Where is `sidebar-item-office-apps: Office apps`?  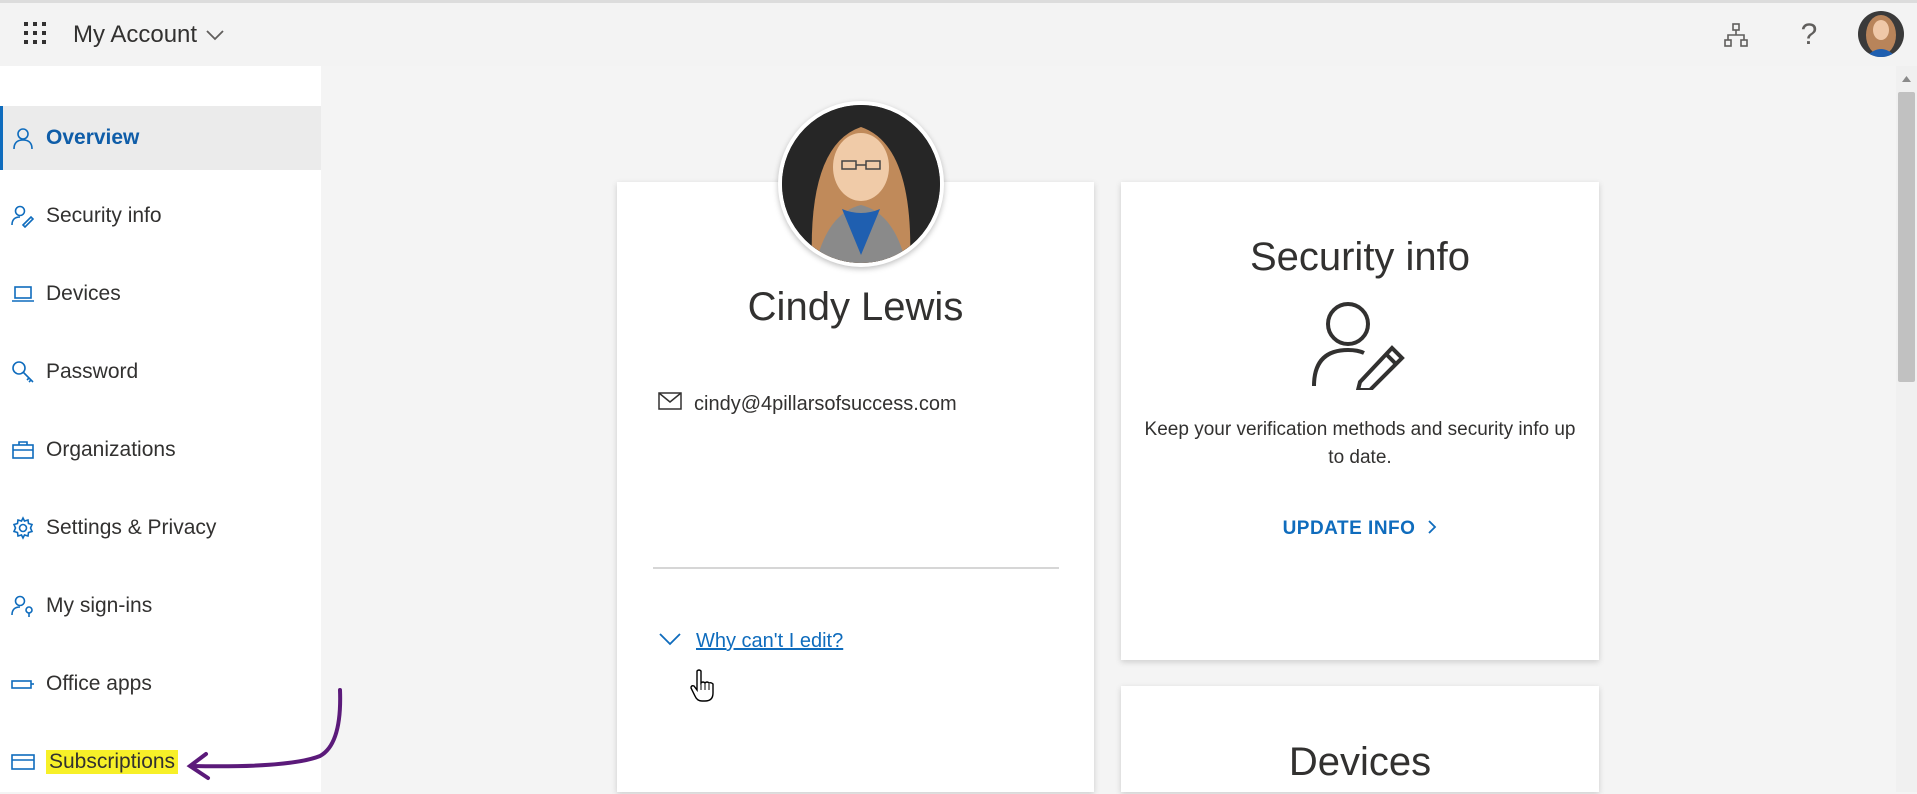 sidebar-item-office-apps: Office apps is located at coordinates (160, 684).